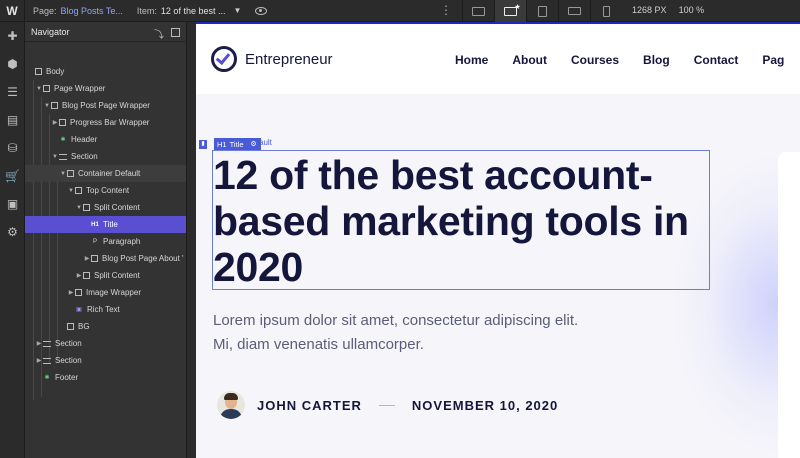 The height and width of the screenshot is (458, 800). I want to click on star-icon: ★, so click(517, 7).